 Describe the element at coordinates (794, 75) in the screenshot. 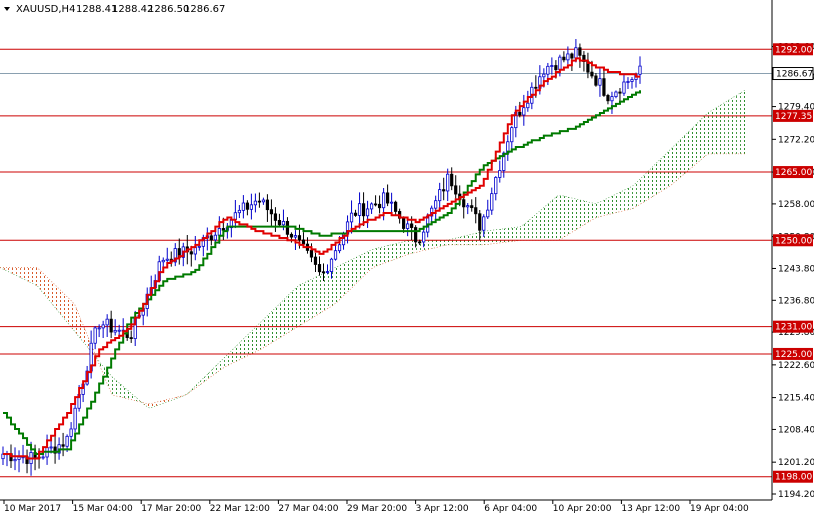

I see `current-price-label: 1286.67` at that location.